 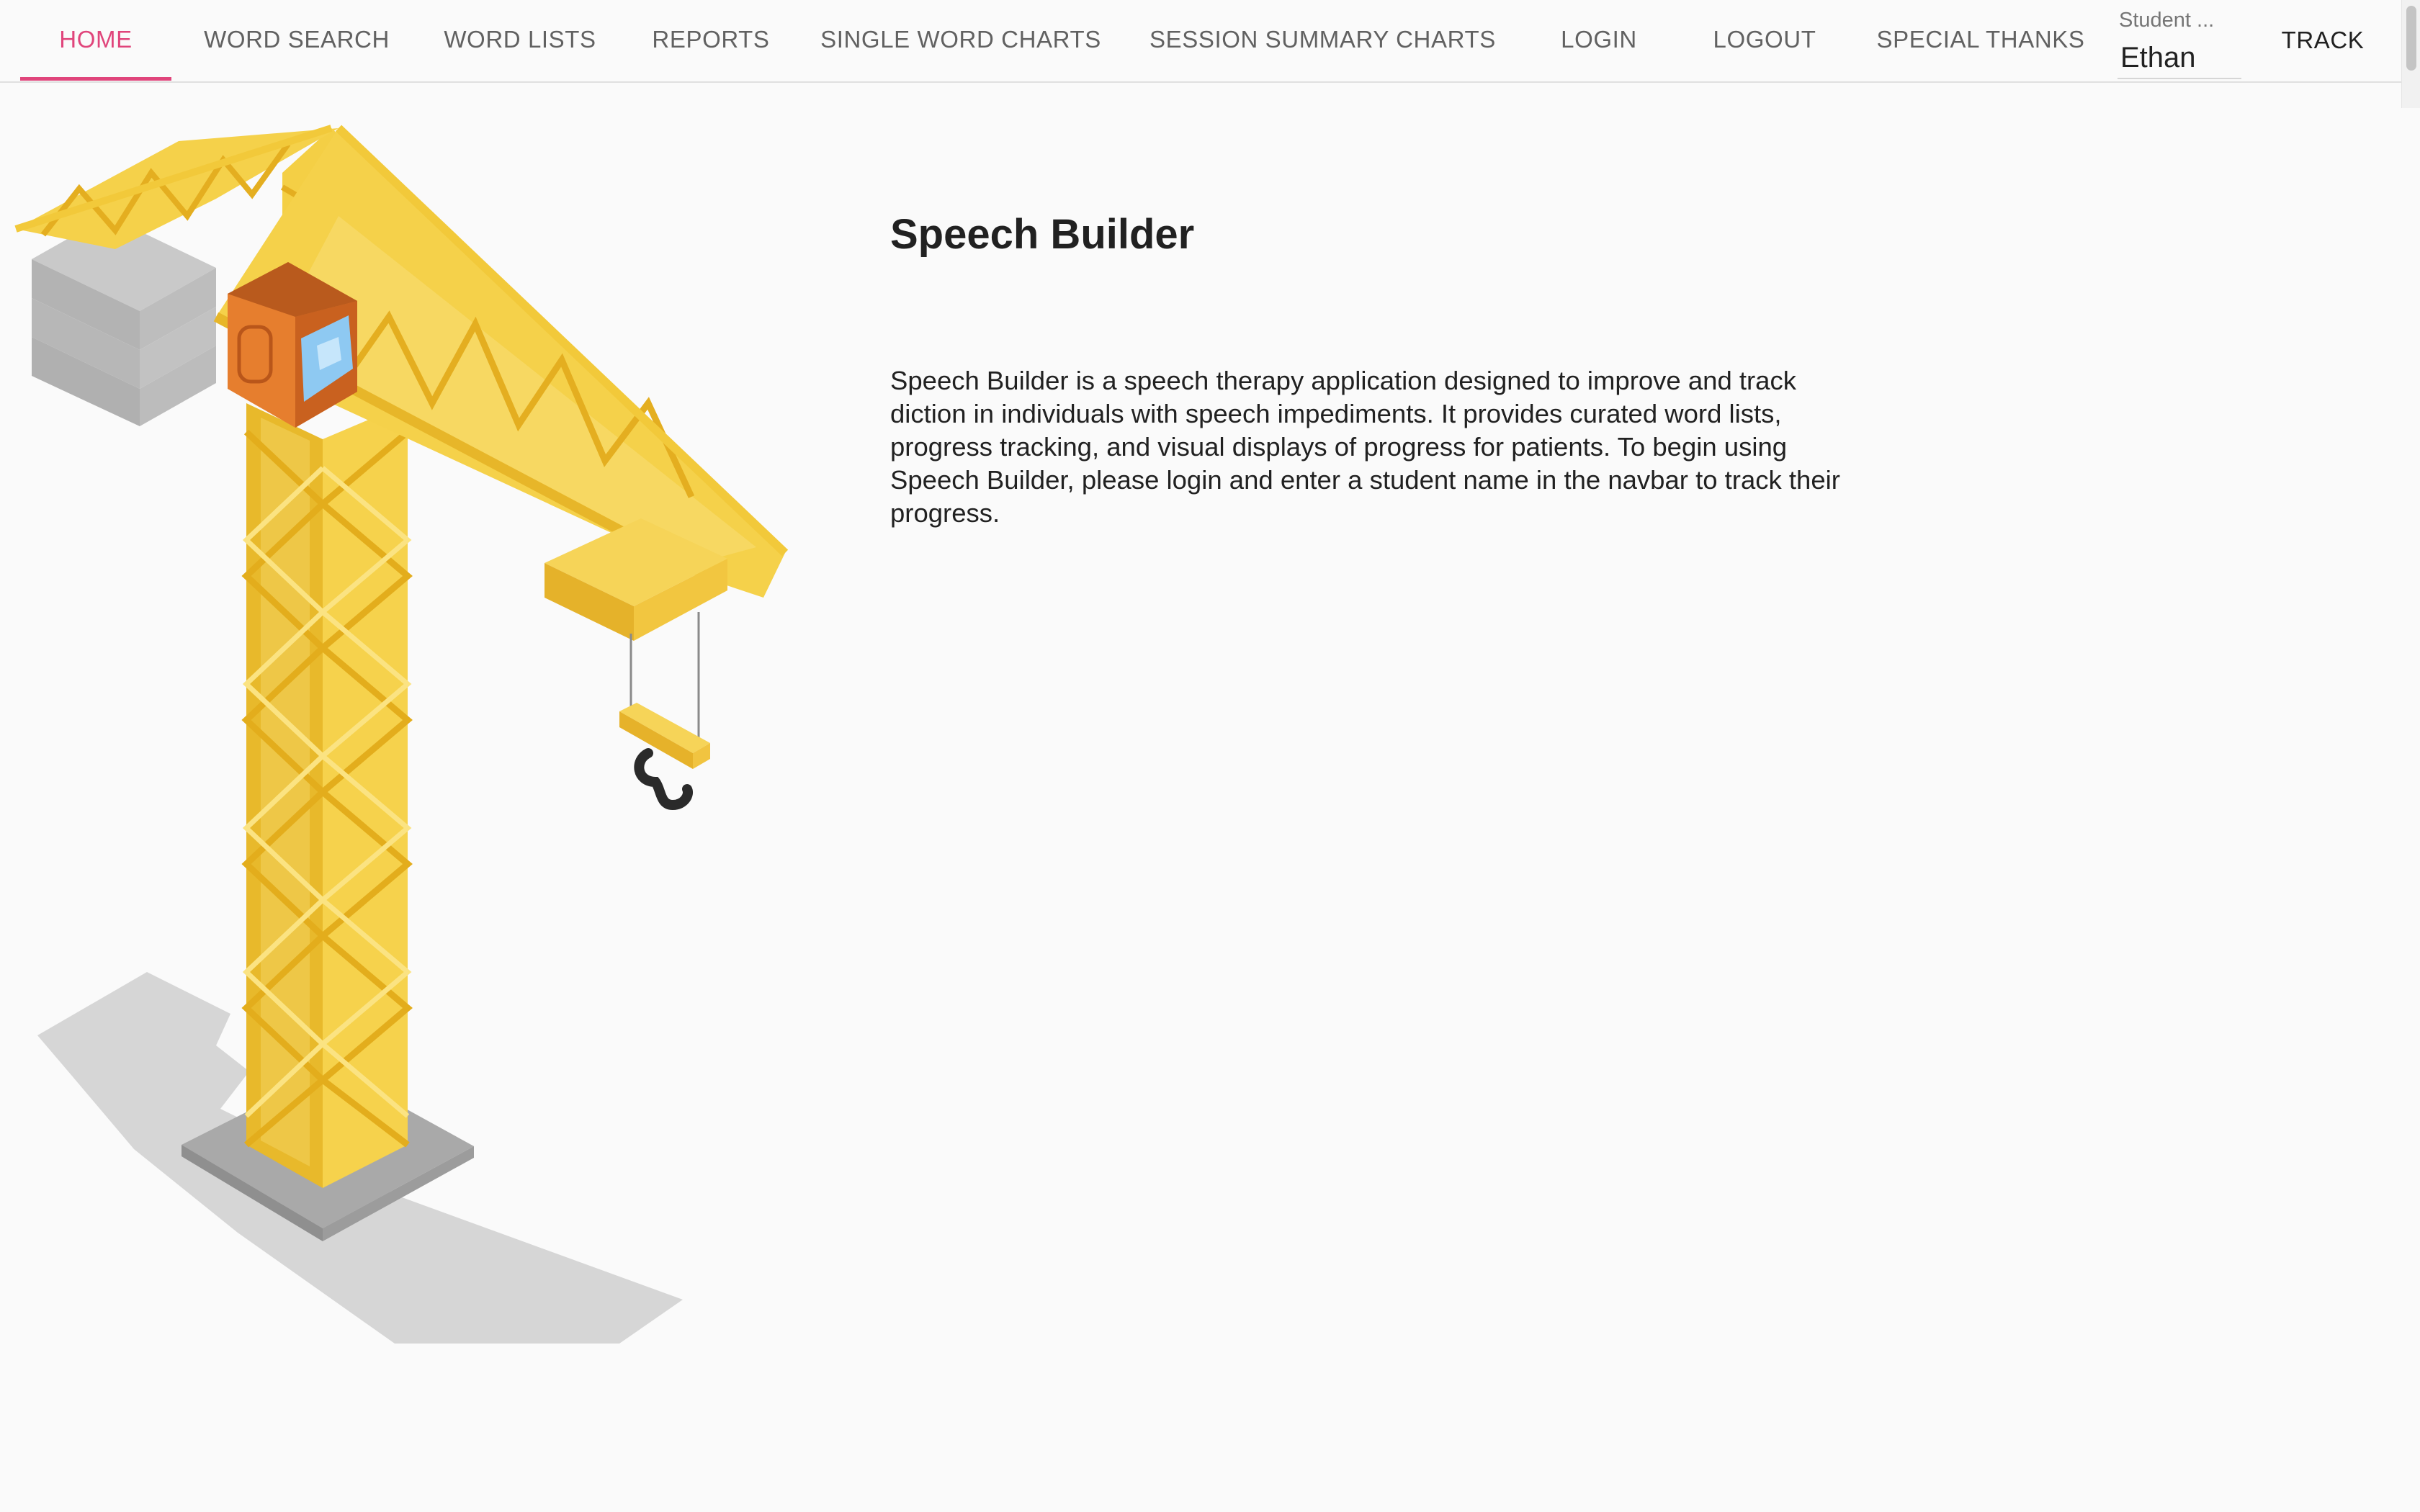 What do you see at coordinates (95, 40) in the screenshot?
I see `tab-home: HOME` at bounding box center [95, 40].